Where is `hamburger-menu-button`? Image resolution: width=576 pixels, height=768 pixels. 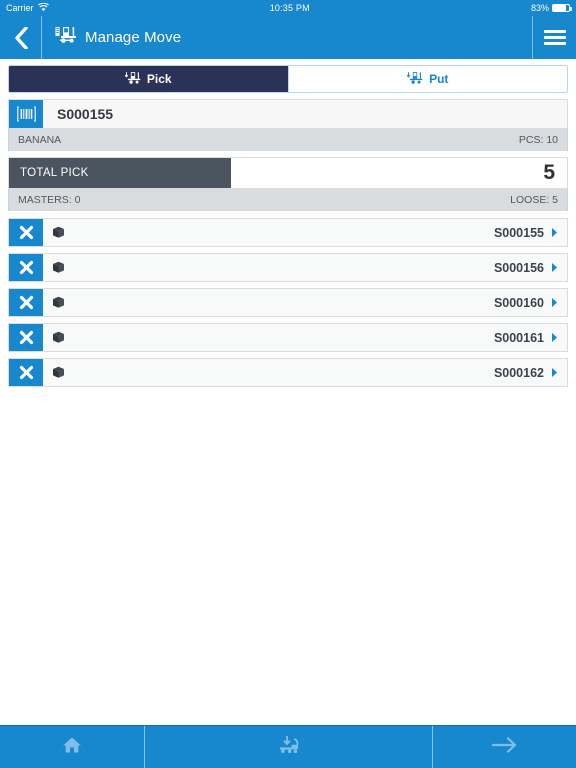
hamburger-menu-button is located at coordinates (554, 37).